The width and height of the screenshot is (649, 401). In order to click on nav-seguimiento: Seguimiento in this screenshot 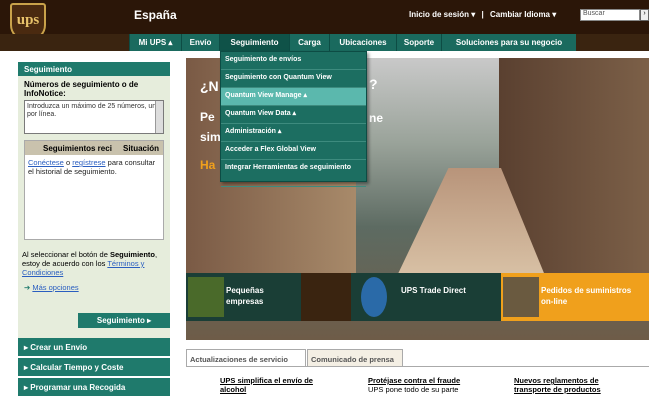, I will do `click(254, 42)`.